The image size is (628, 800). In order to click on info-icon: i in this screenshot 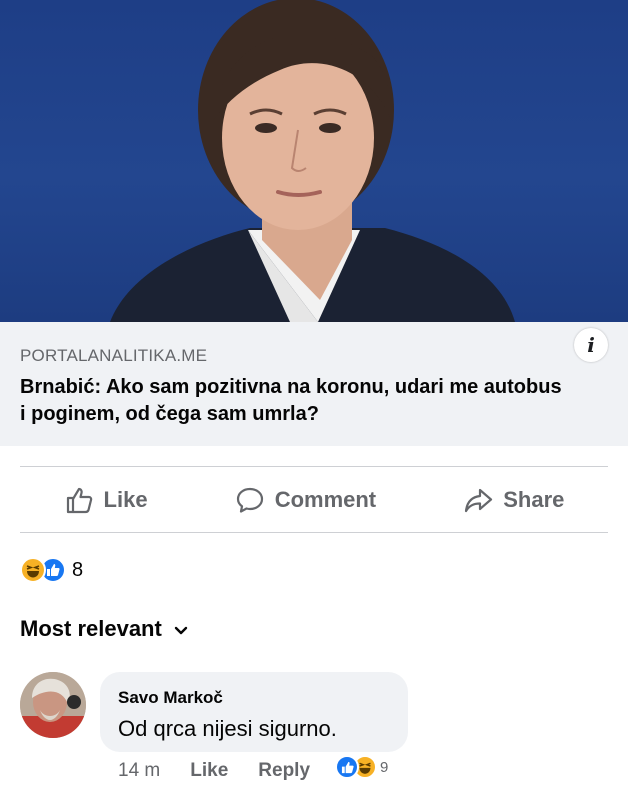, I will do `click(591, 345)`.